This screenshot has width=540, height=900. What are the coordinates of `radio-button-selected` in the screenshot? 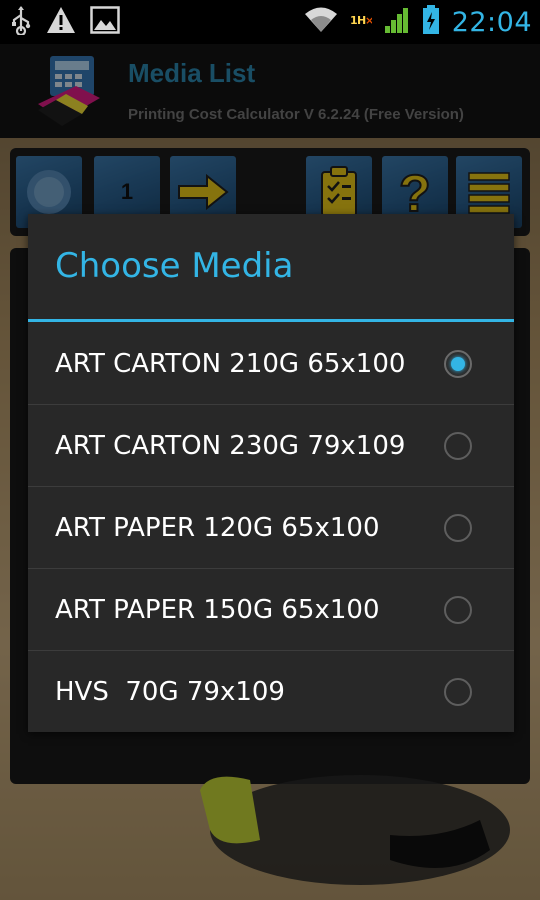 It's located at (458, 363).